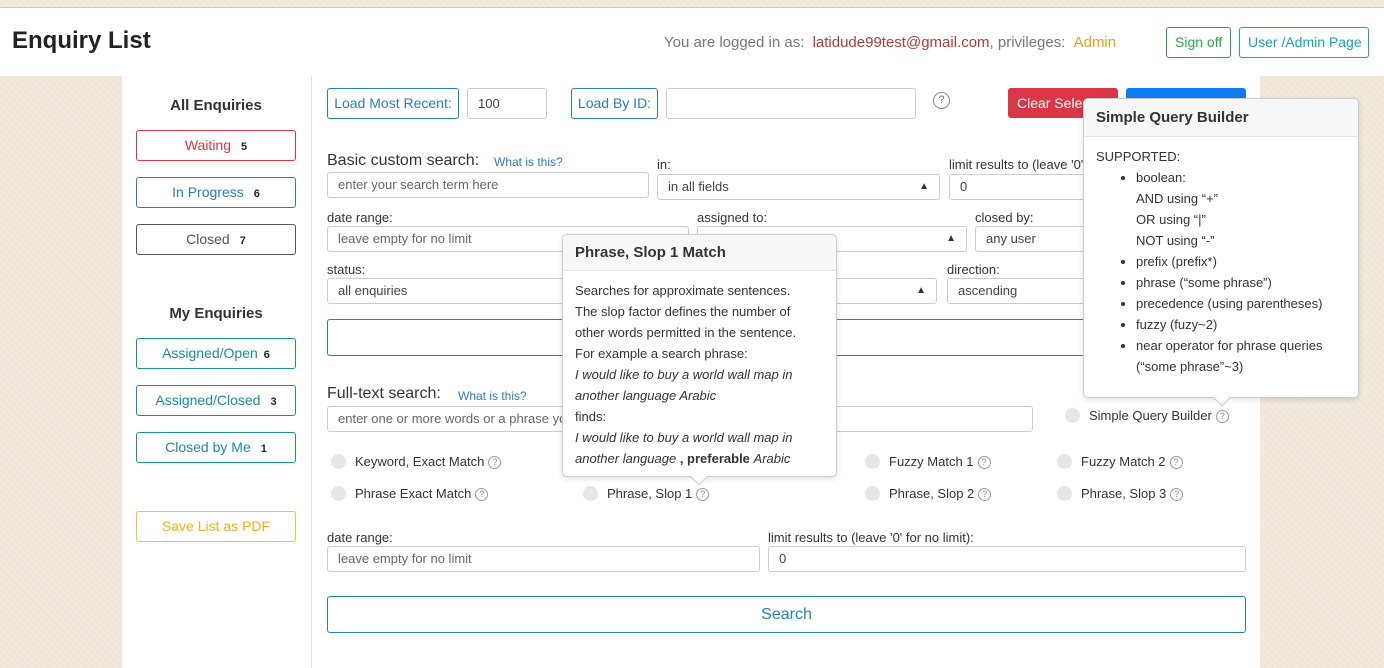  What do you see at coordinates (492, 396) in the screenshot?
I see `fulltext-whatis-link: What is this?` at bounding box center [492, 396].